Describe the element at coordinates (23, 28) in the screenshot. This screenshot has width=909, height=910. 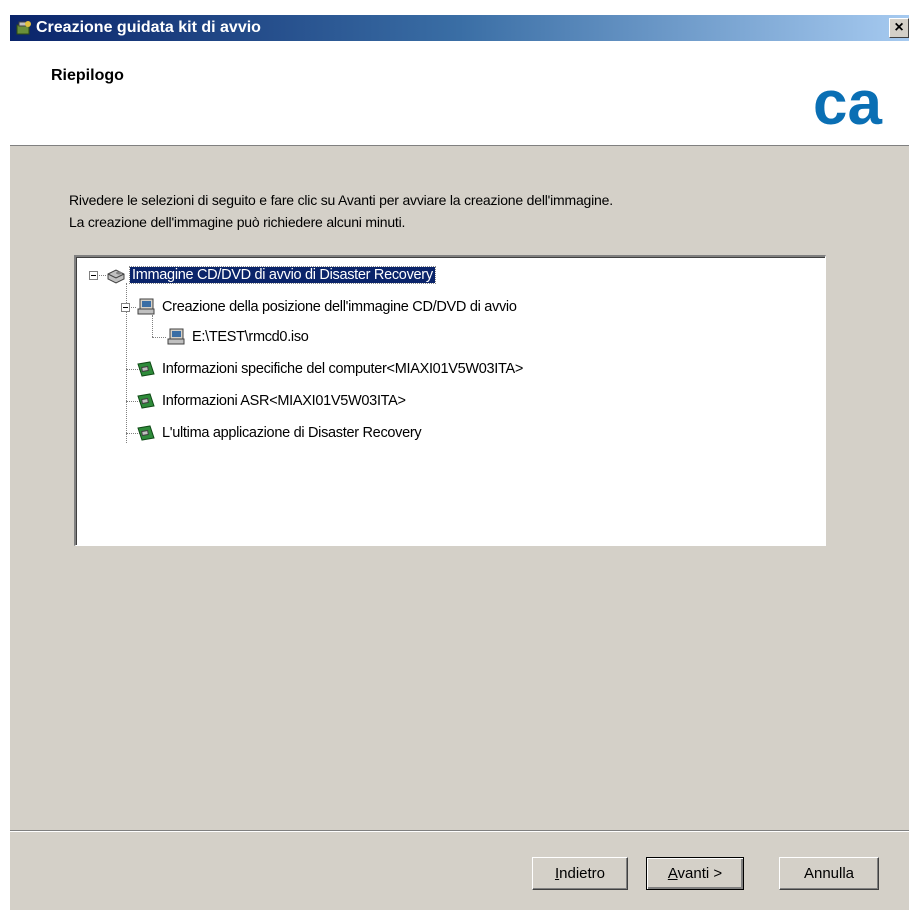
I see `wizard-app-icon` at that location.